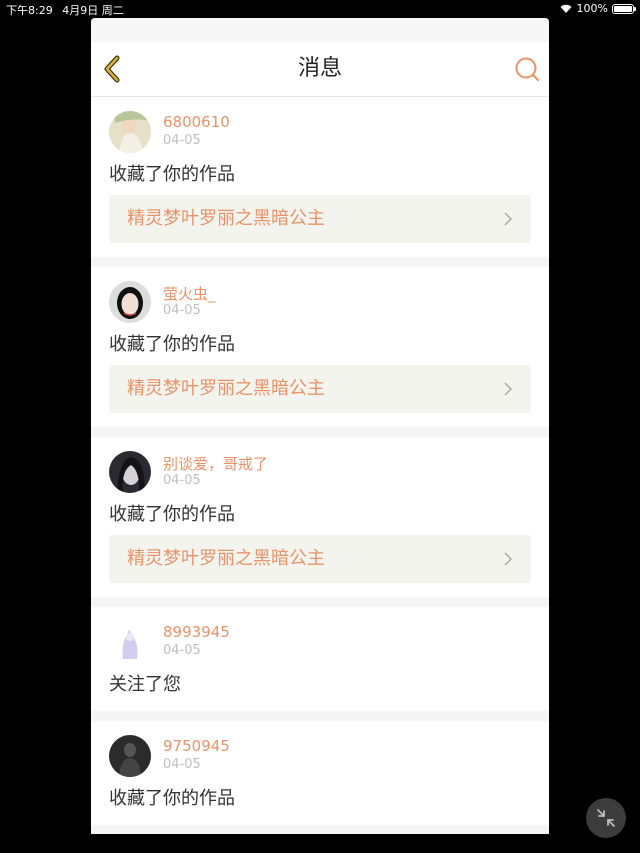 The width and height of the screenshot is (640, 853). I want to click on action-text: 关注了您, so click(145, 684).